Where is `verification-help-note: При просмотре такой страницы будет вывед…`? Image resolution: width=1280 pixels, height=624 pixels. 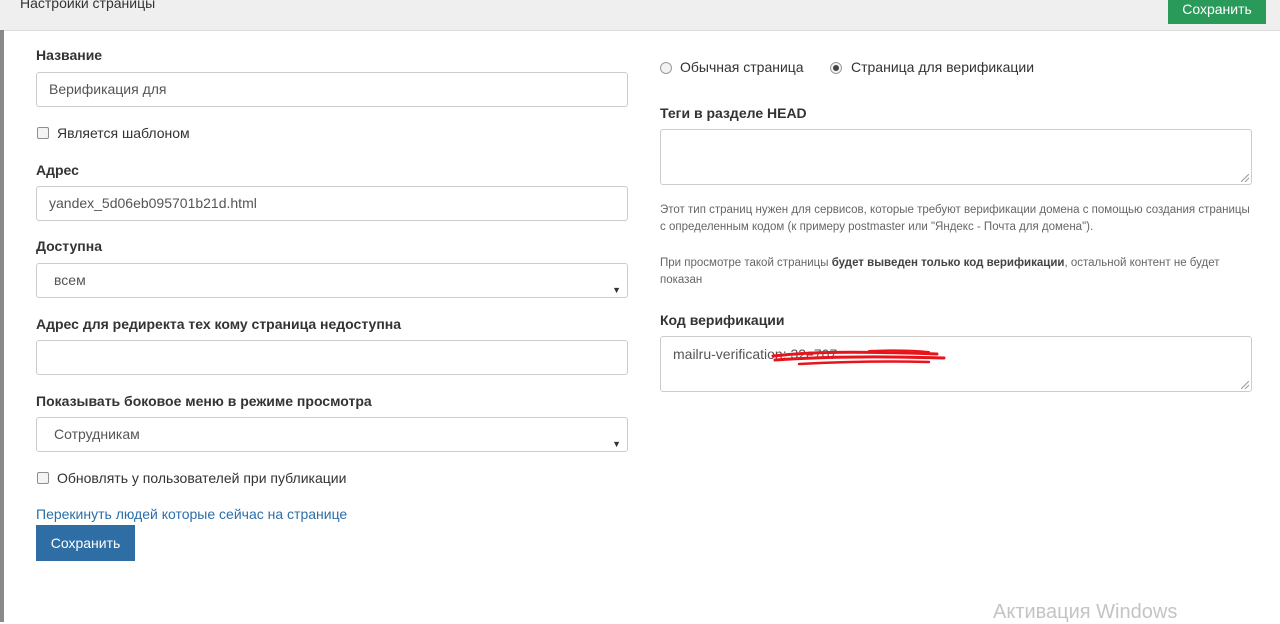 verification-help-note: При просмотре такой страницы будет вывед… is located at coordinates (950, 272).